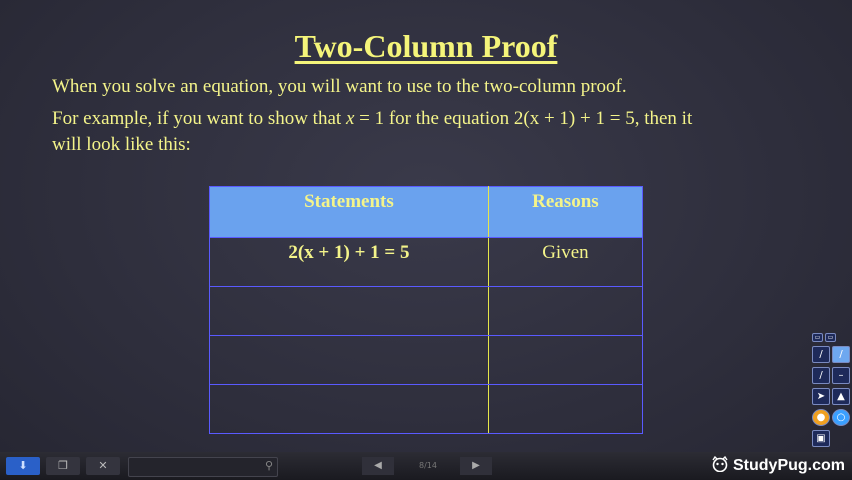 Image resolution: width=852 pixels, height=480 pixels. Describe the element at coordinates (449, 118) in the screenshot. I see `example-mid: for the equation` at that location.